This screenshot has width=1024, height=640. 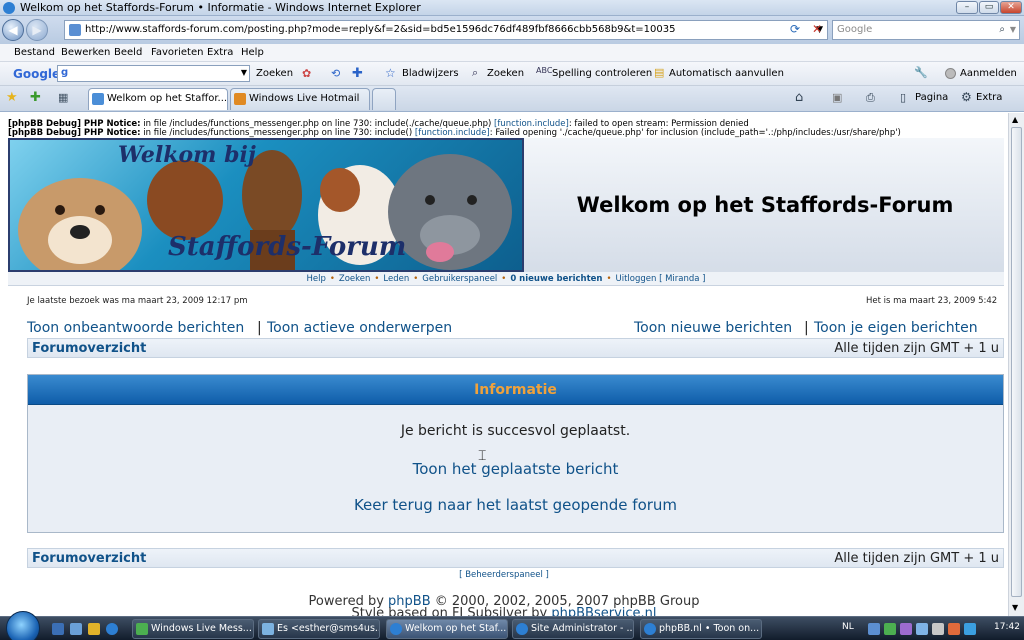 I want to click on search-icon: ⌕, so click(x=1002, y=30).